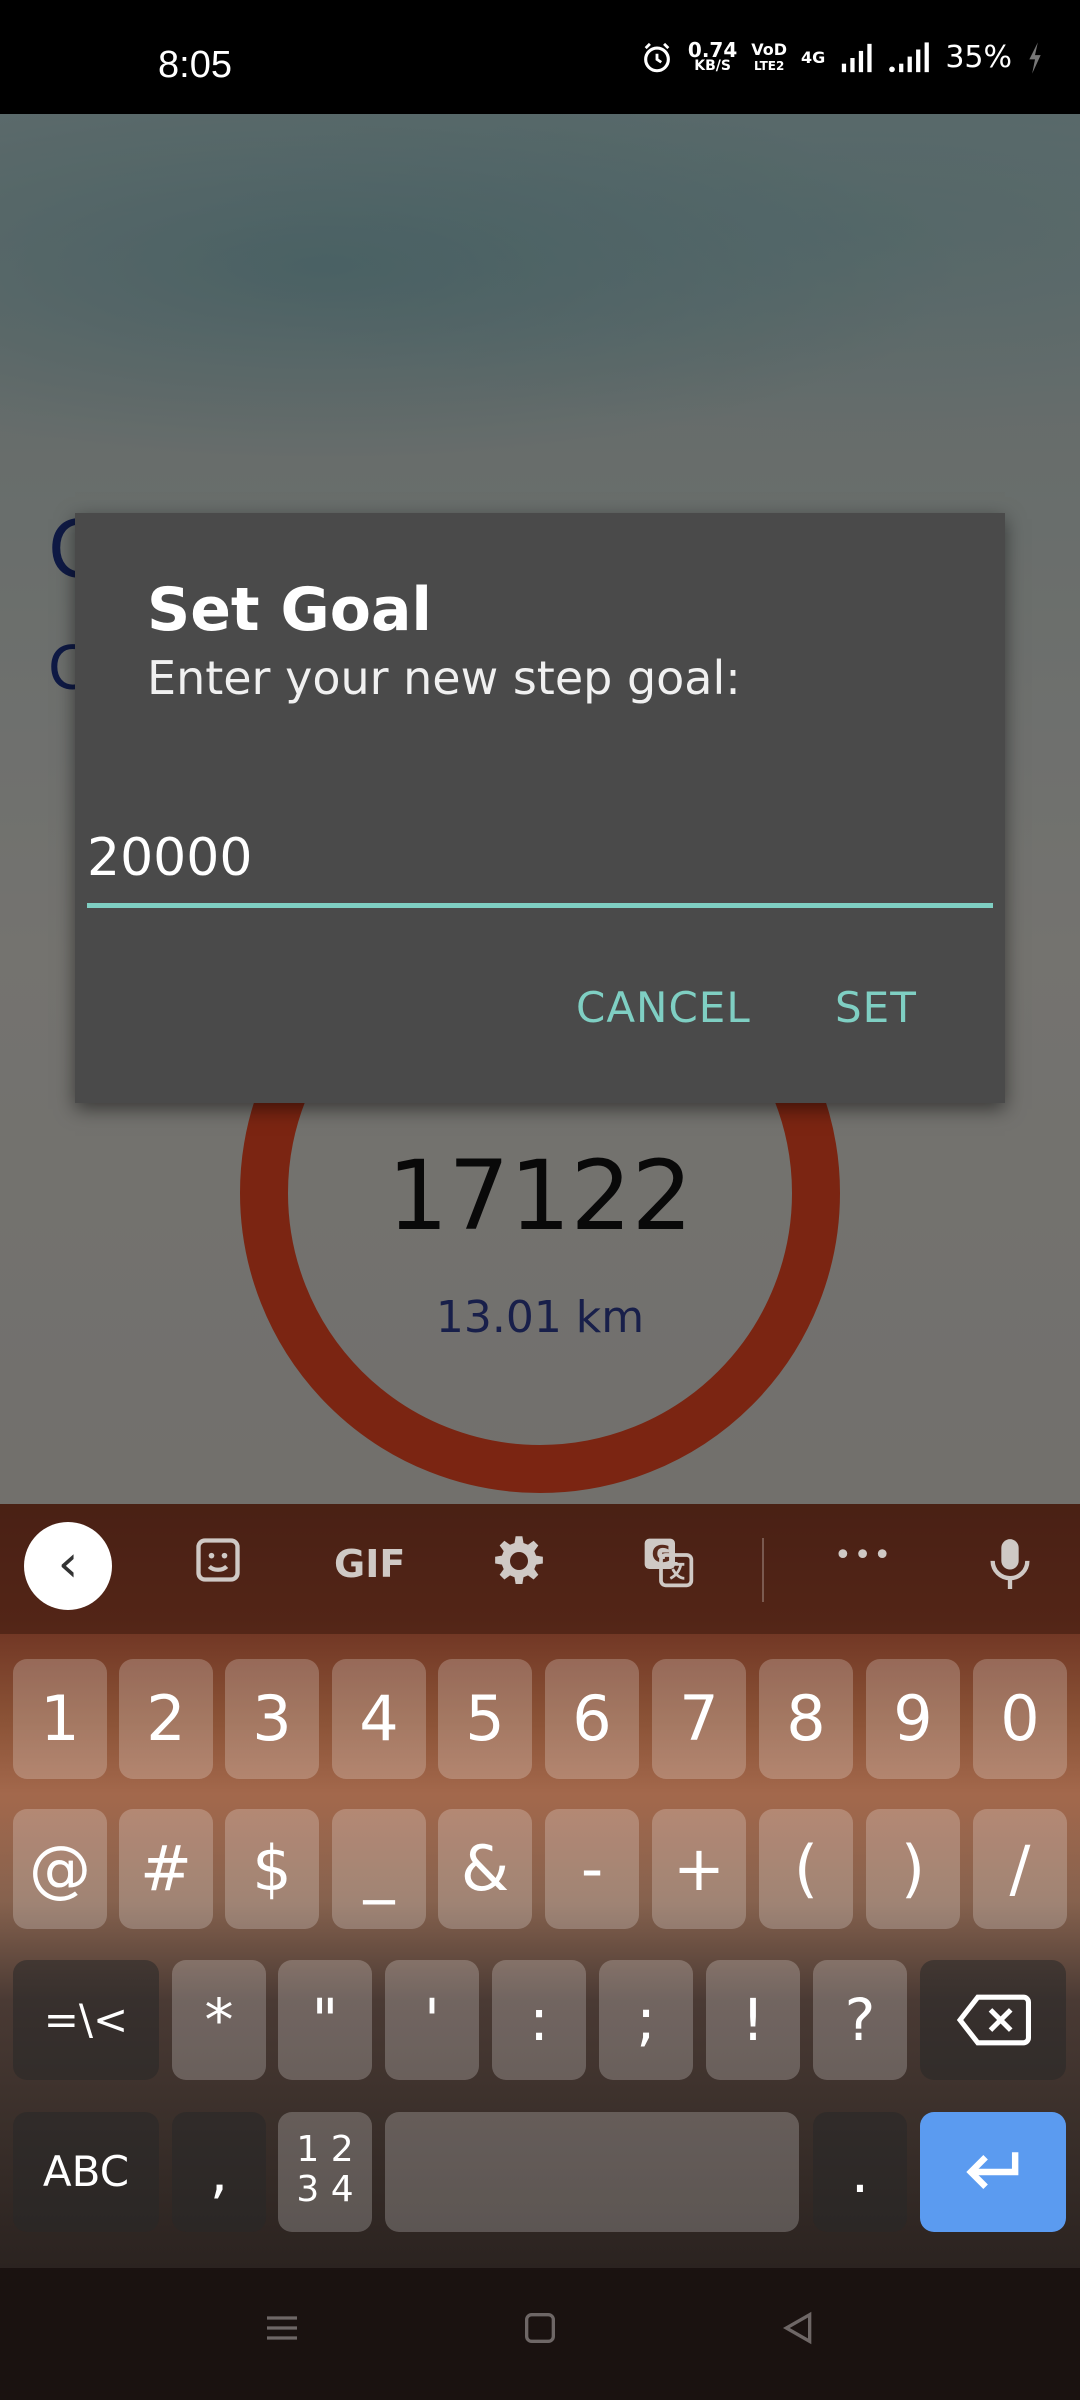  What do you see at coordinates (646, 2020) in the screenshot?
I see `key-semicolon: ;` at bounding box center [646, 2020].